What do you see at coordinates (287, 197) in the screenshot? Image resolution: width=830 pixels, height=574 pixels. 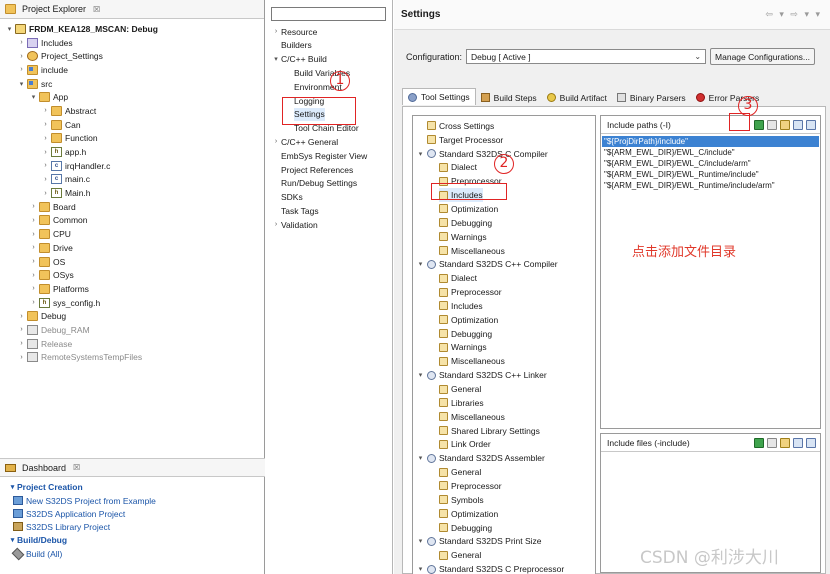 I see `property-page-item: SDKs` at bounding box center [287, 197].